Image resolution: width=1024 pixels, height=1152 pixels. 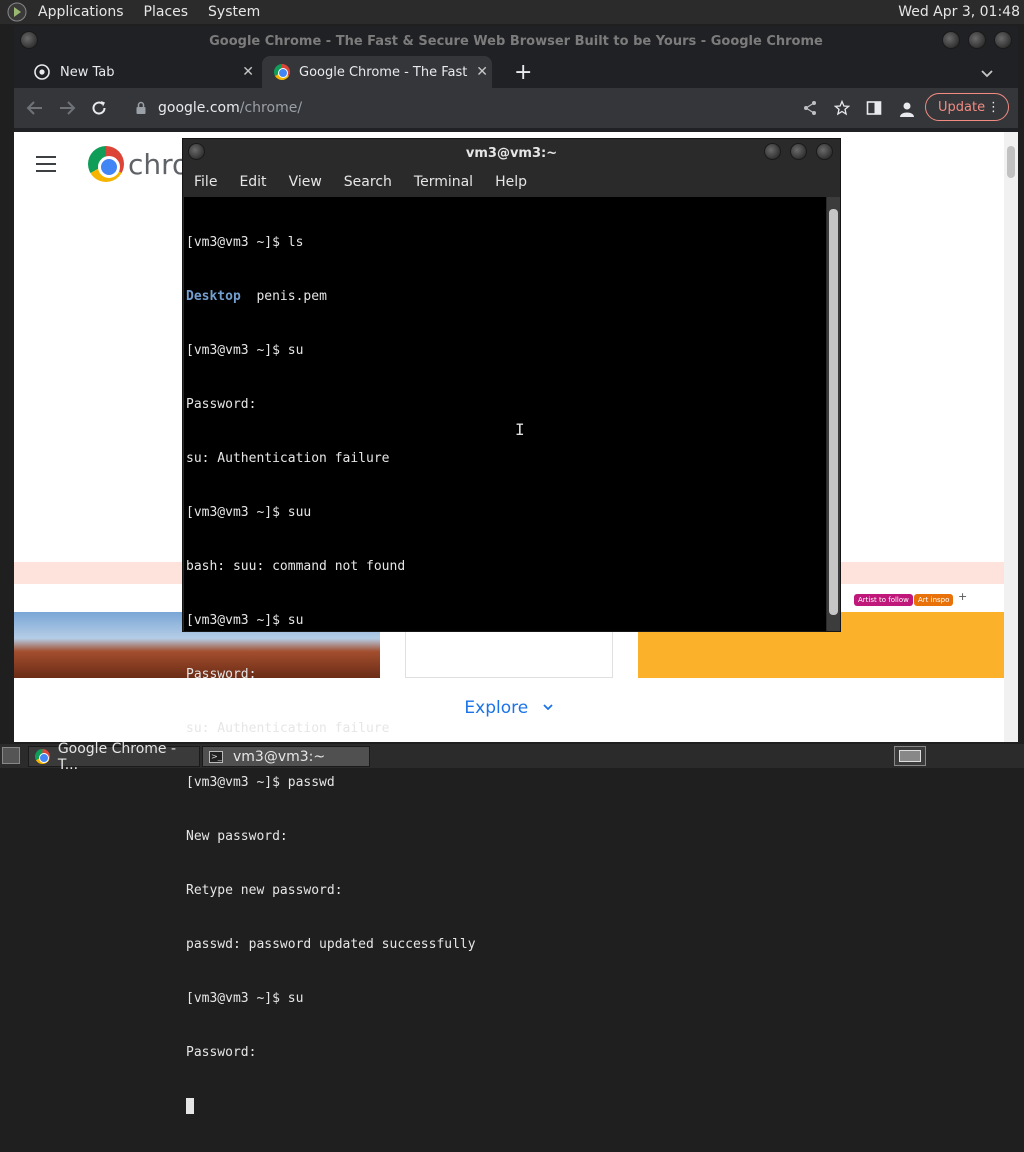 I want to click on terminal-line: Retype new password:, so click(x=264, y=890).